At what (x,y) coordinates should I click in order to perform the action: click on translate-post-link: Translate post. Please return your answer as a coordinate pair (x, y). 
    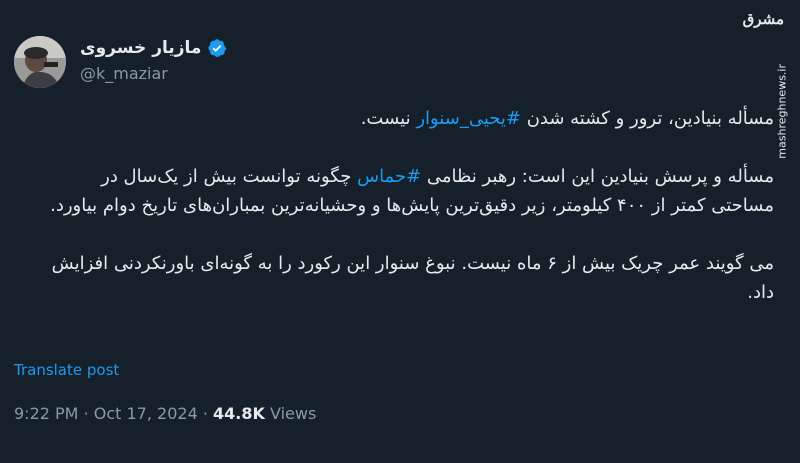
    Looking at the image, I should click on (66, 370).